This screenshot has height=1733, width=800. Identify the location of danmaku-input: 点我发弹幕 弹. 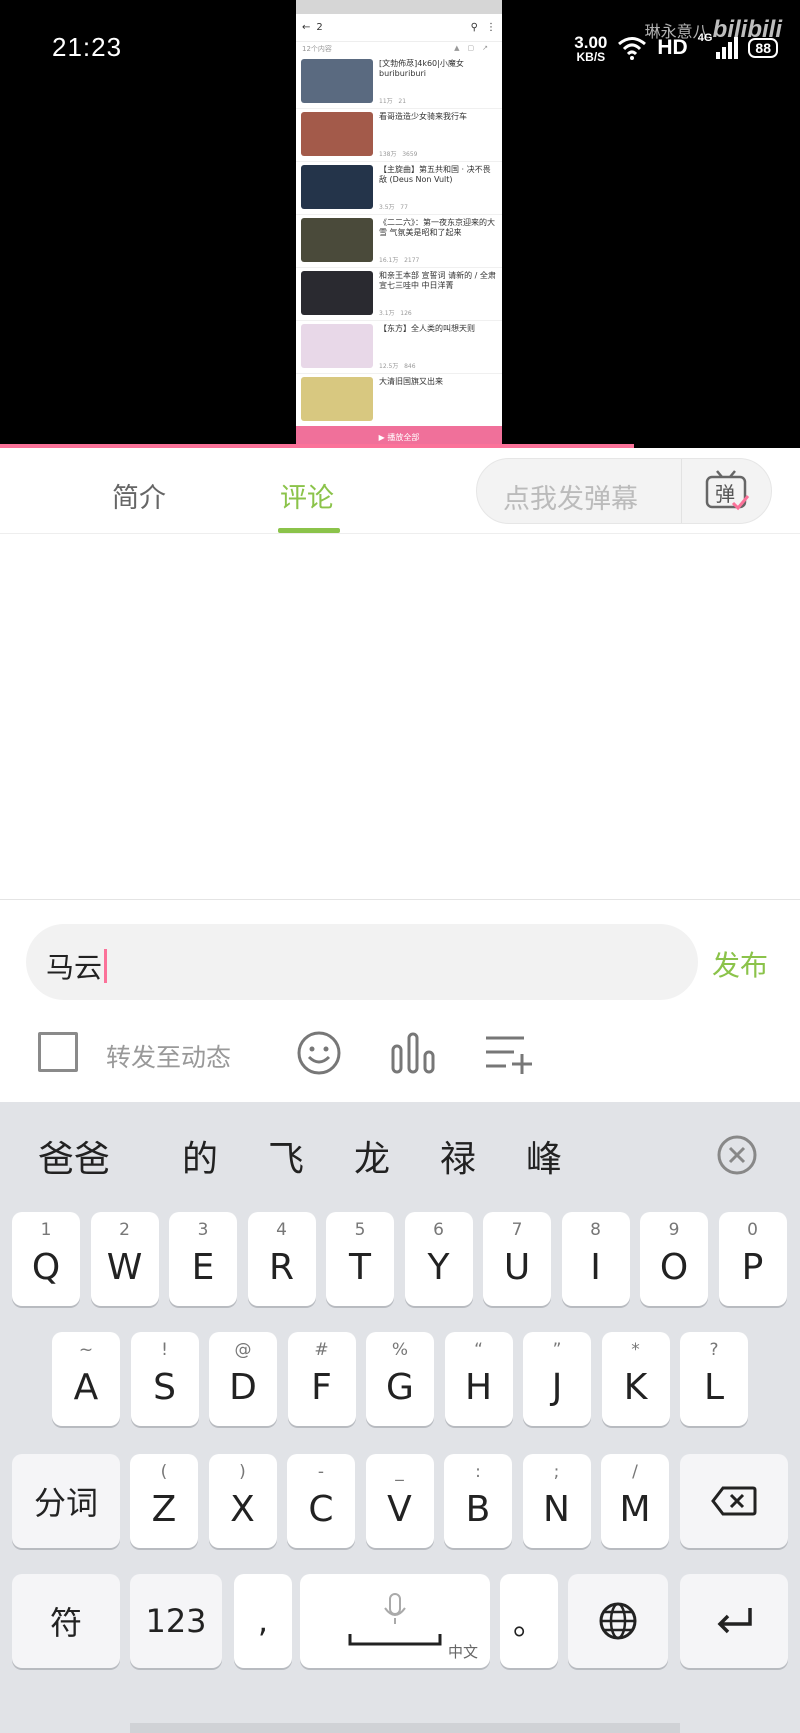
(624, 491).